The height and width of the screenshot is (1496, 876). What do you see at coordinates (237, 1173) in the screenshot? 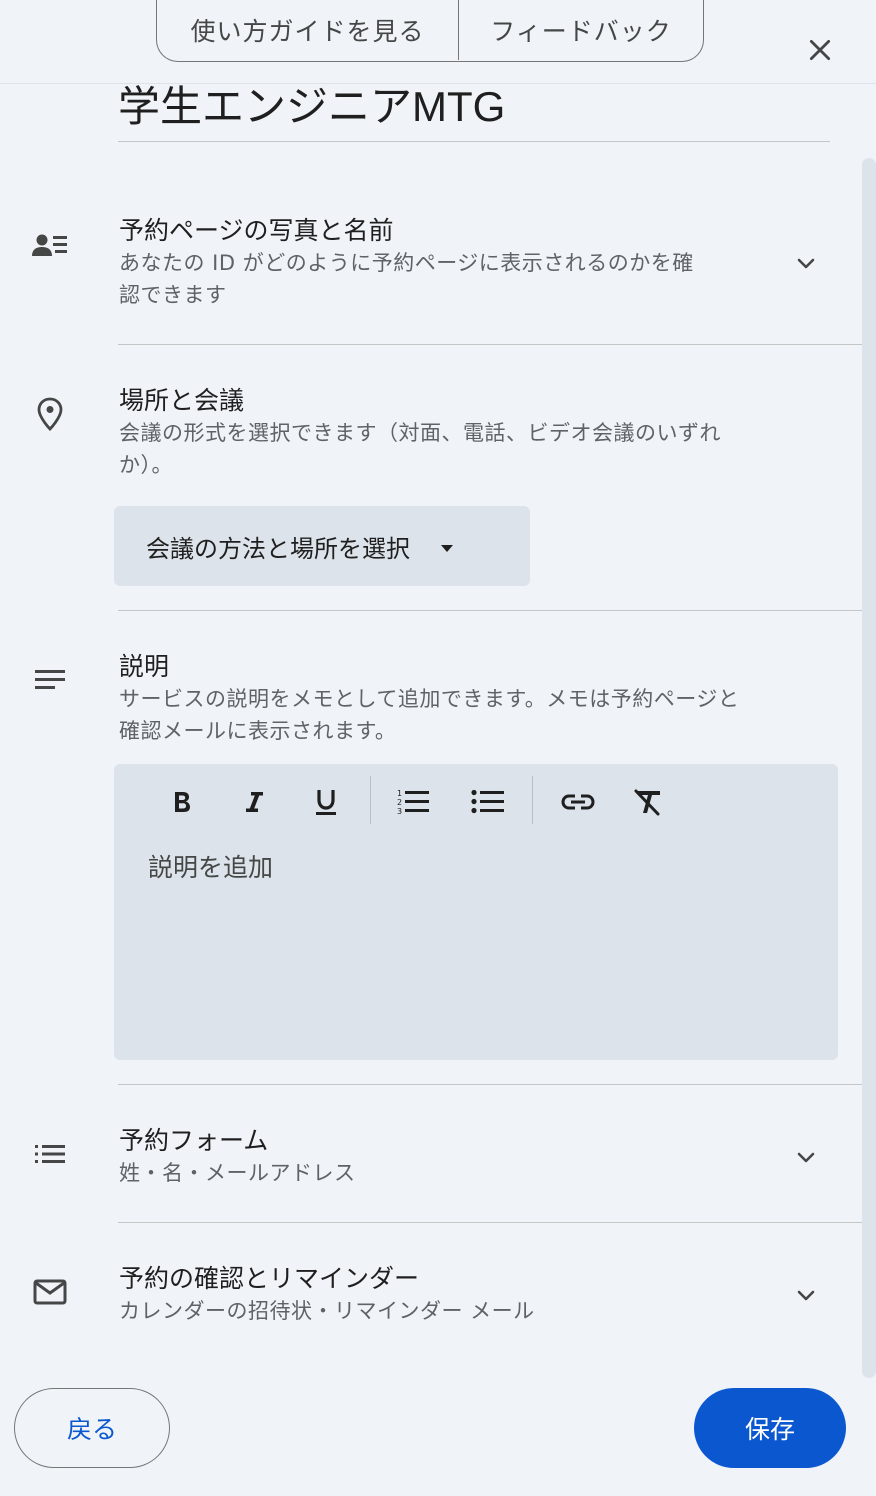
I see `booking-form-desc: 姓・名・メールアドレス` at bounding box center [237, 1173].